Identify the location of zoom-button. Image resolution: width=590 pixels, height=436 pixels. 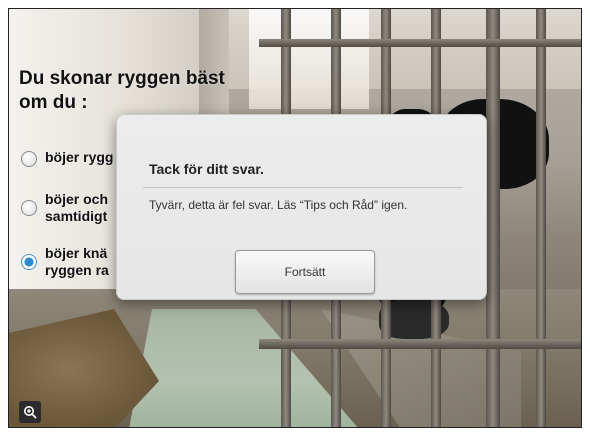
(30, 412).